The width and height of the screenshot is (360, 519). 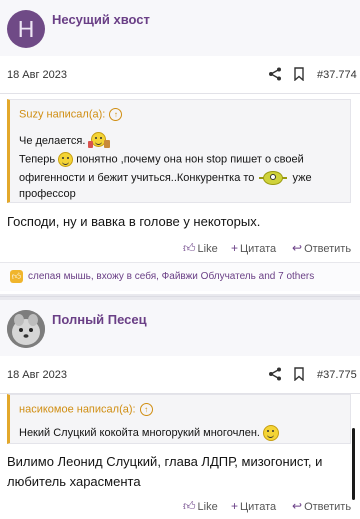 What do you see at coordinates (99, 319) in the screenshot?
I see `author-name: Полный Песец` at bounding box center [99, 319].